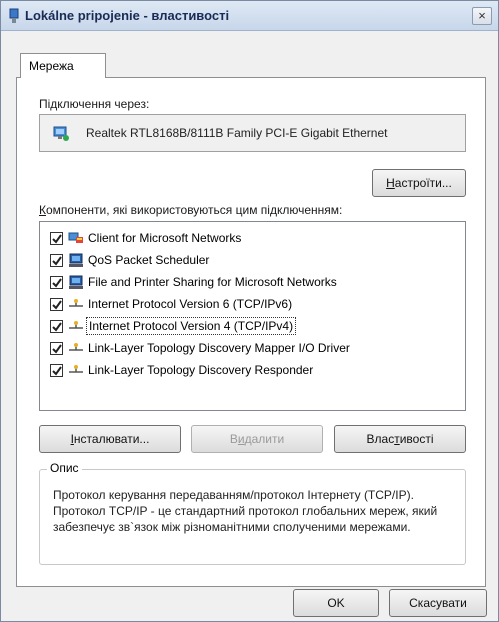 This screenshot has width=499, height=622. Describe the element at coordinates (42, 210) in the screenshot. I see `components-accel: К` at that location.